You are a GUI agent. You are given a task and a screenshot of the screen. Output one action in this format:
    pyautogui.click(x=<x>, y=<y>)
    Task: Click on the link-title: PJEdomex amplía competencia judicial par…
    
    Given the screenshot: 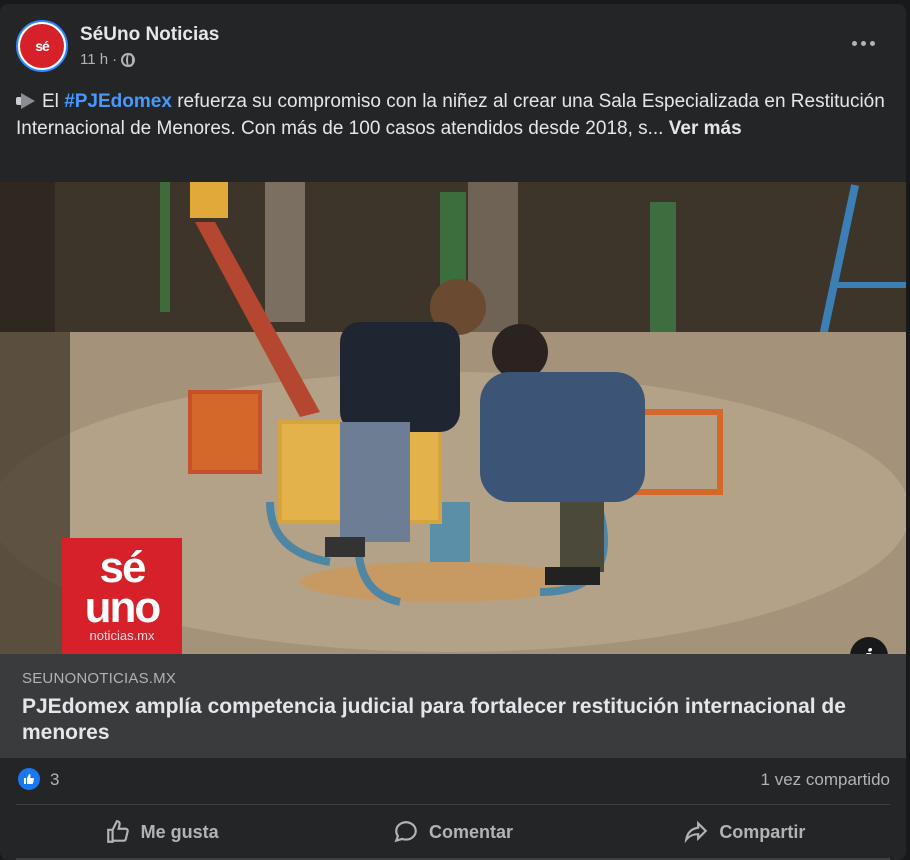 What is the action you would take?
    pyautogui.click(x=452, y=720)
    